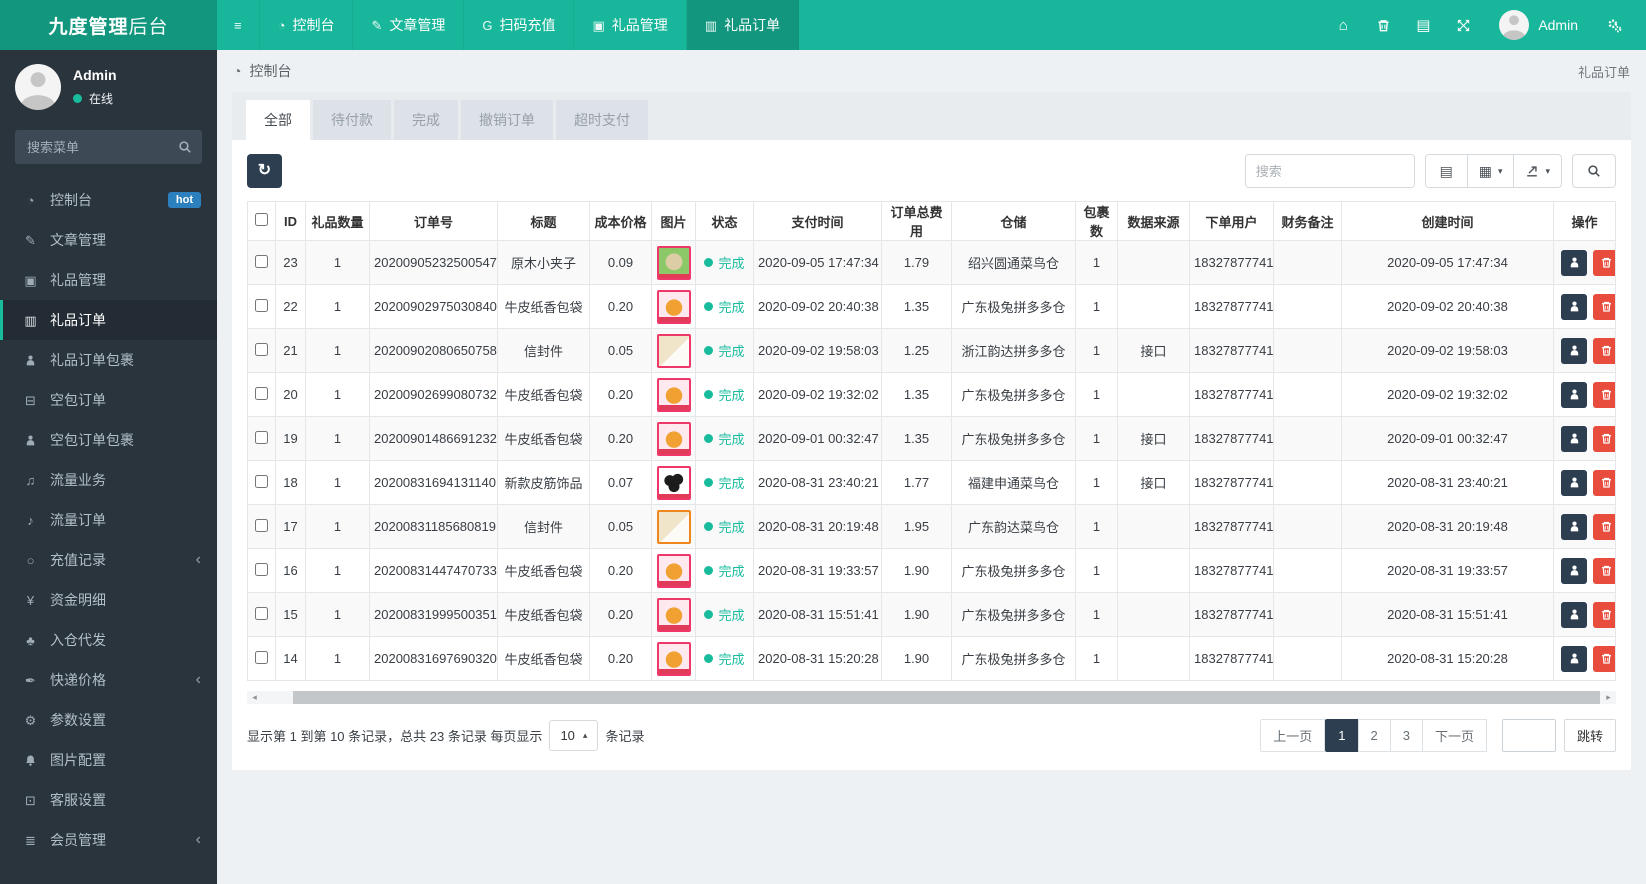  Describe the element at coordinates (574, 735) in the screenshot. I see `page-size-selector: 10 ▴` at that location.